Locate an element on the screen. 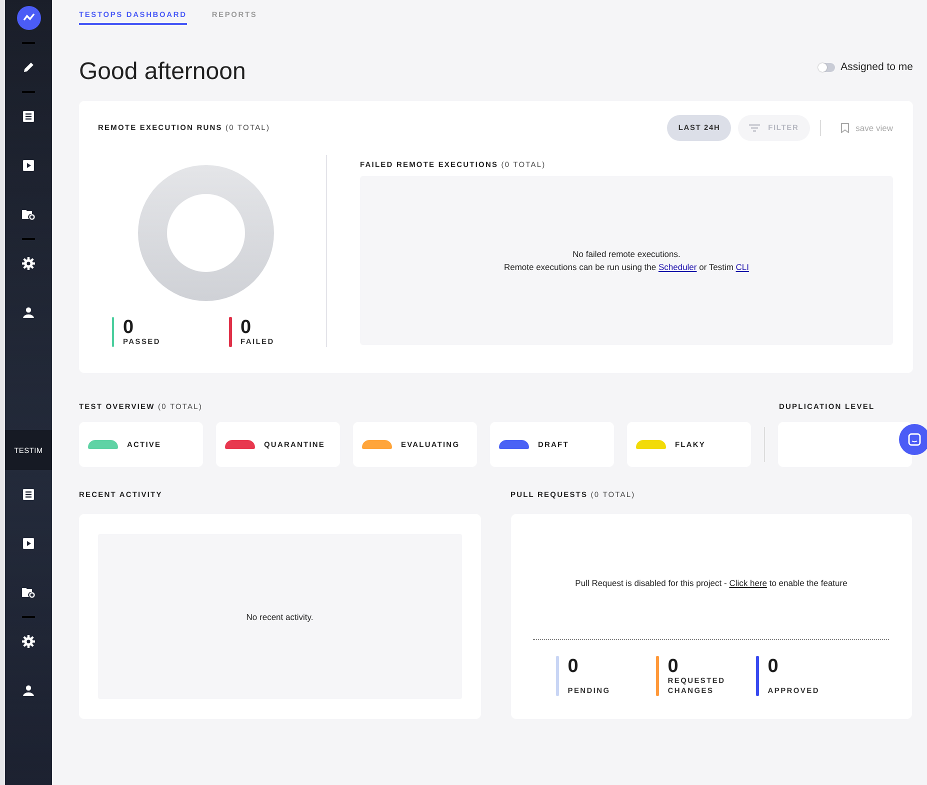  empty-message: No recent activity. is located at coordinates (280, 617).